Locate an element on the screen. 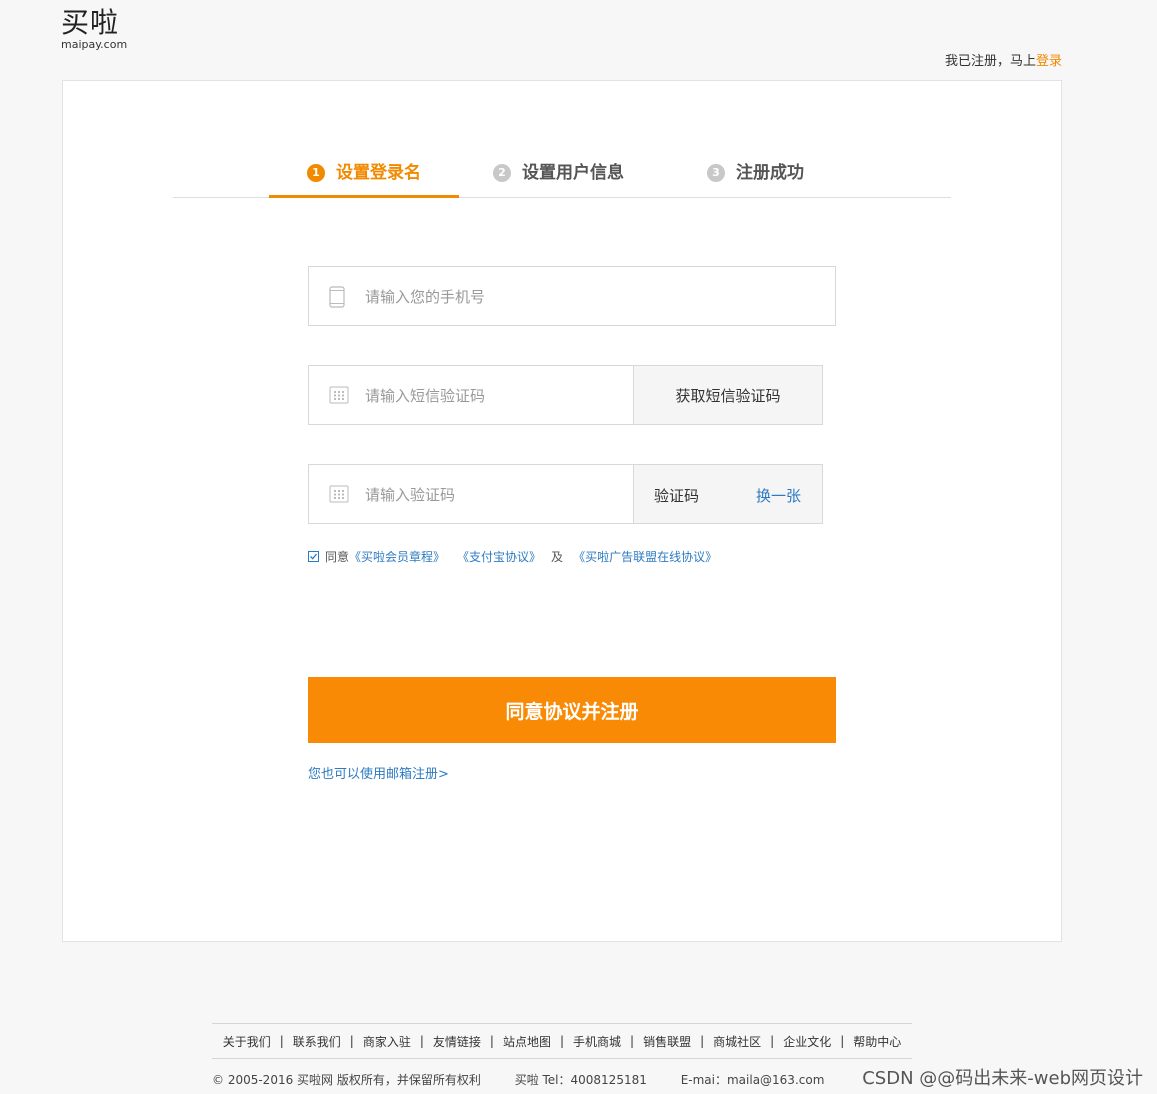 The image size is (1157, 1094). footer-link-contact: 联系我们 is located at coordinates (317, 1041).